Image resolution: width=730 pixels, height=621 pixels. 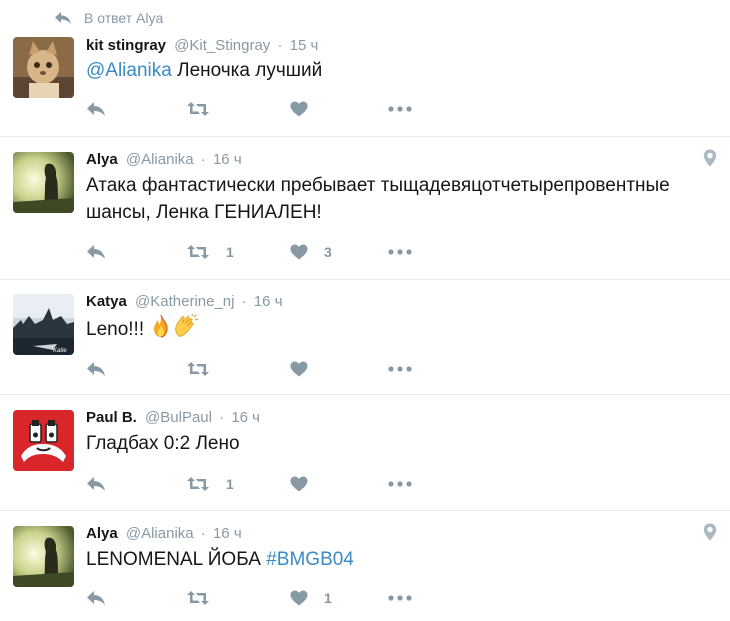 What do you see at coordinates (328, 252) in the screenshot?
I see `like-count: 3` at bounding box center [328, 252].